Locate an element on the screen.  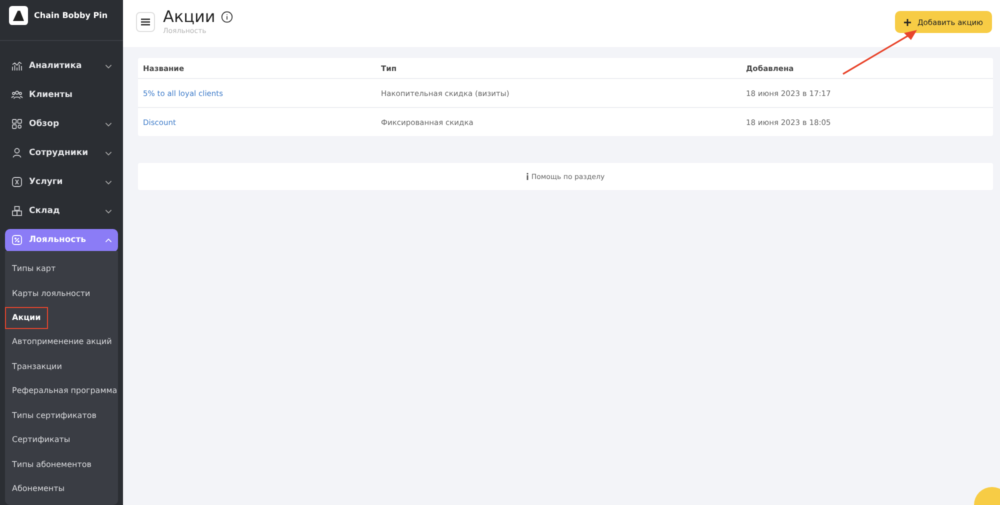
submenu-item: Транзакции is located at coordinates (61, 366).